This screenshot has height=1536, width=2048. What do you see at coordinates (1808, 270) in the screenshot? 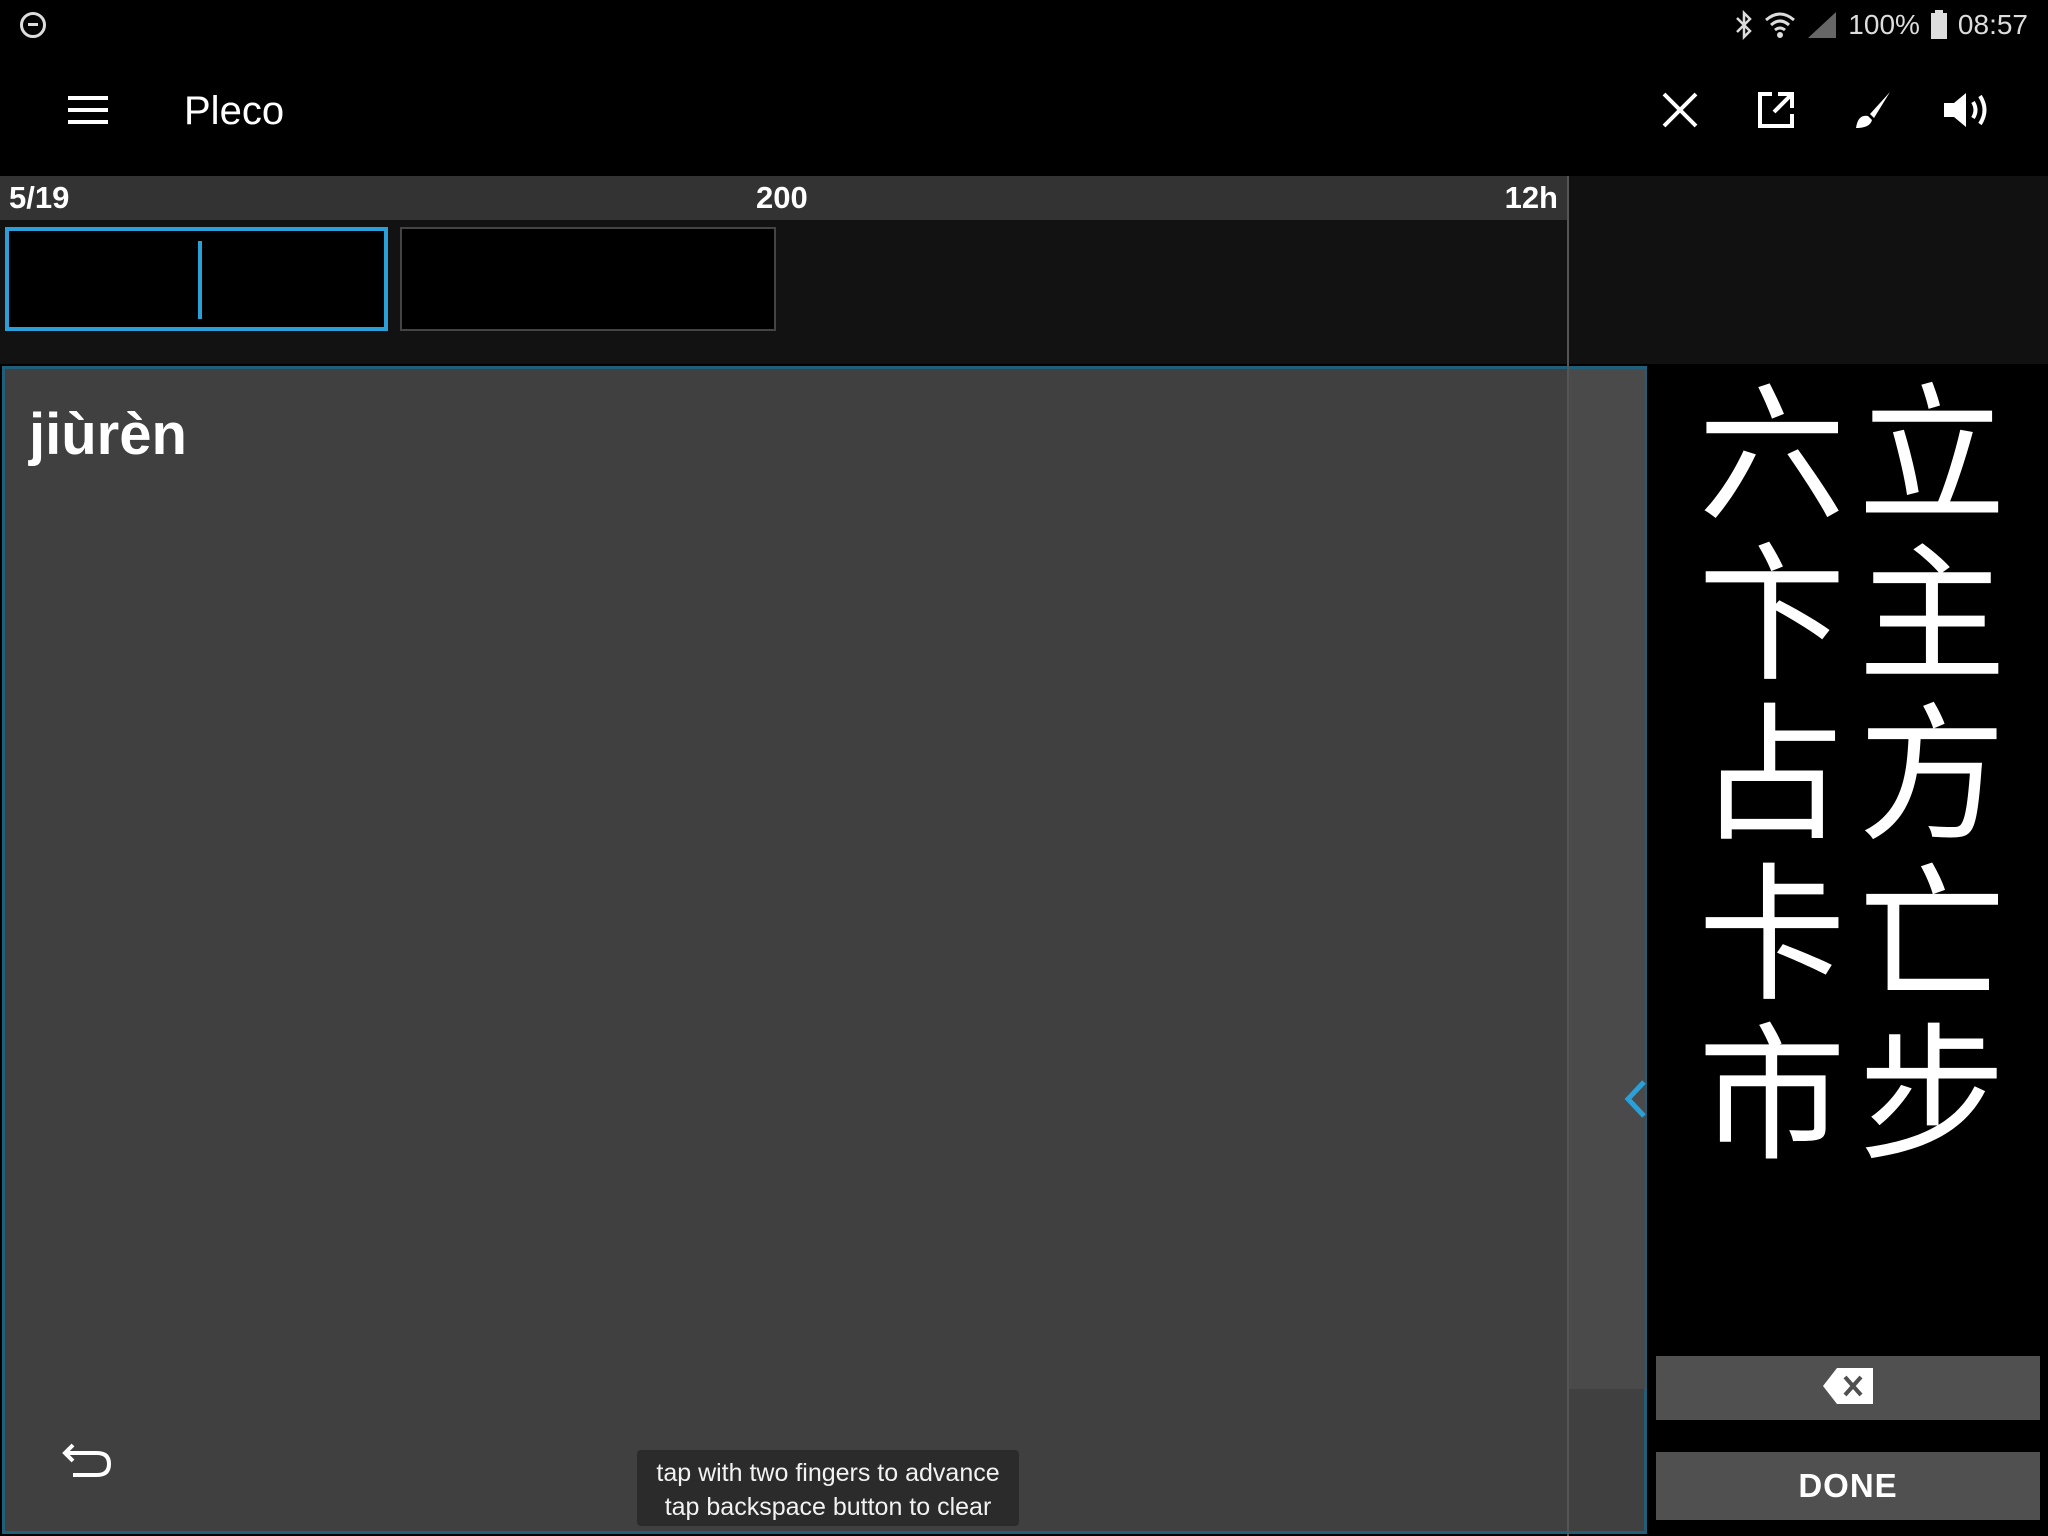
I see `header-right-panel` at bounding box center [1808, 270].